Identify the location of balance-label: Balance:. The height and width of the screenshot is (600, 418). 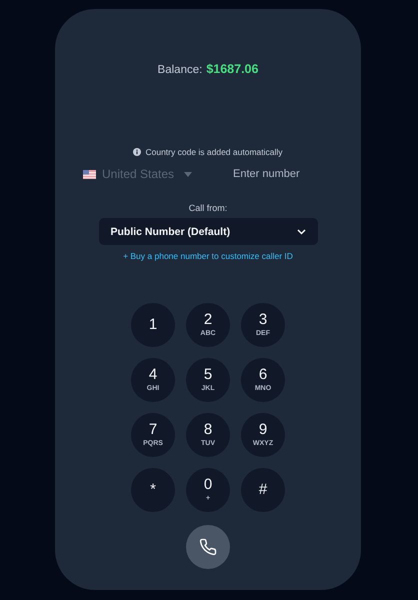
(180, 70).